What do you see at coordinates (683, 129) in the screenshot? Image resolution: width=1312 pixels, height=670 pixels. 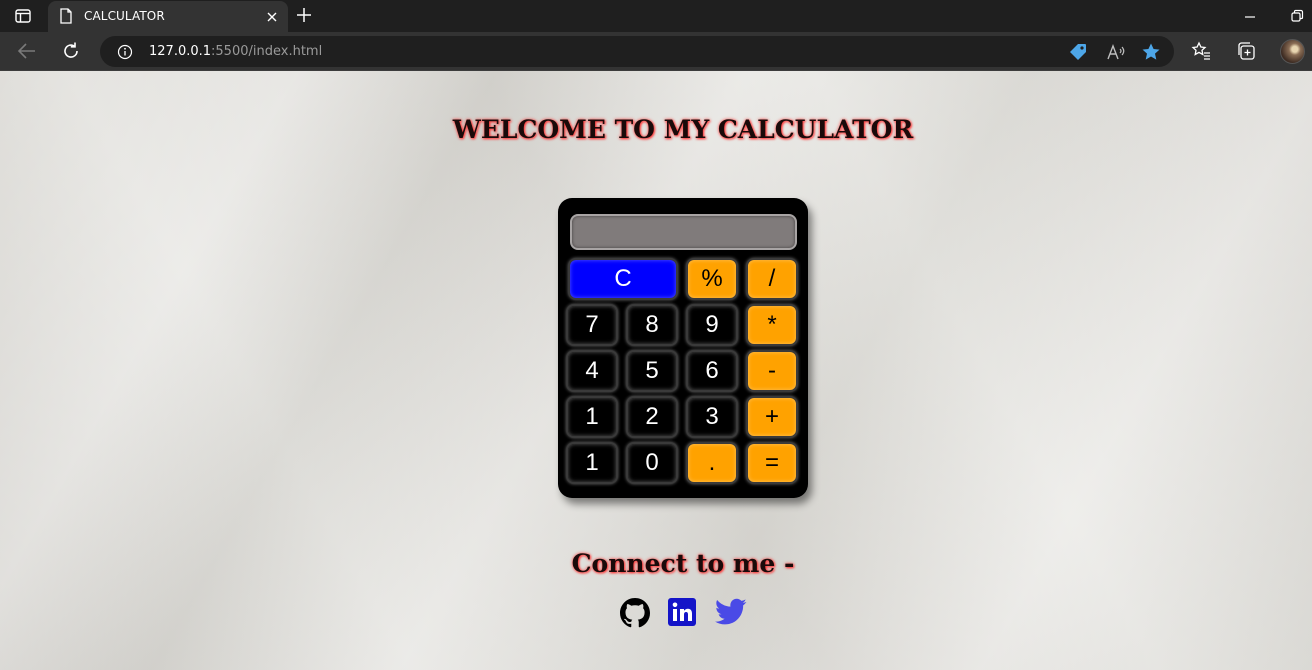 I see `page-title: WELCOME TO MY CALCULATOR` at bounding box center [683, 129].